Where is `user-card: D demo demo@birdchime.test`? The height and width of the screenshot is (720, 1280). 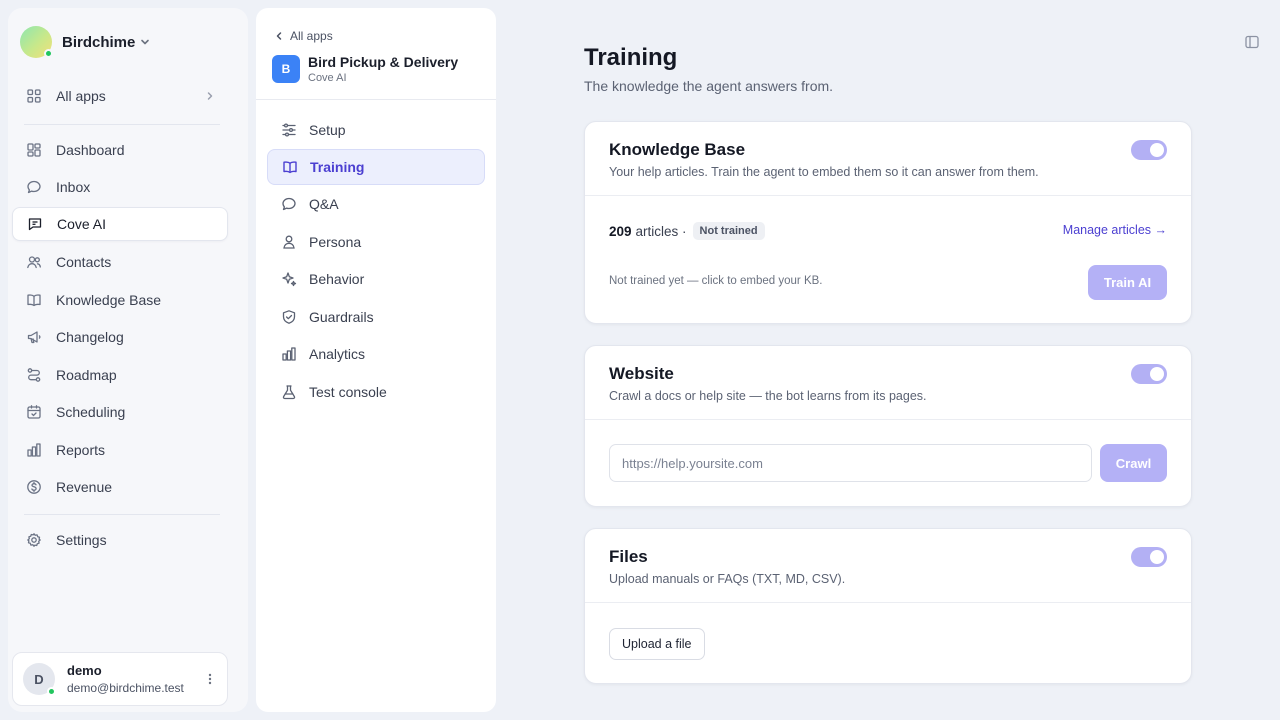 user-card: D demo demo@birdchime.test is located at coordinates (120, 679).